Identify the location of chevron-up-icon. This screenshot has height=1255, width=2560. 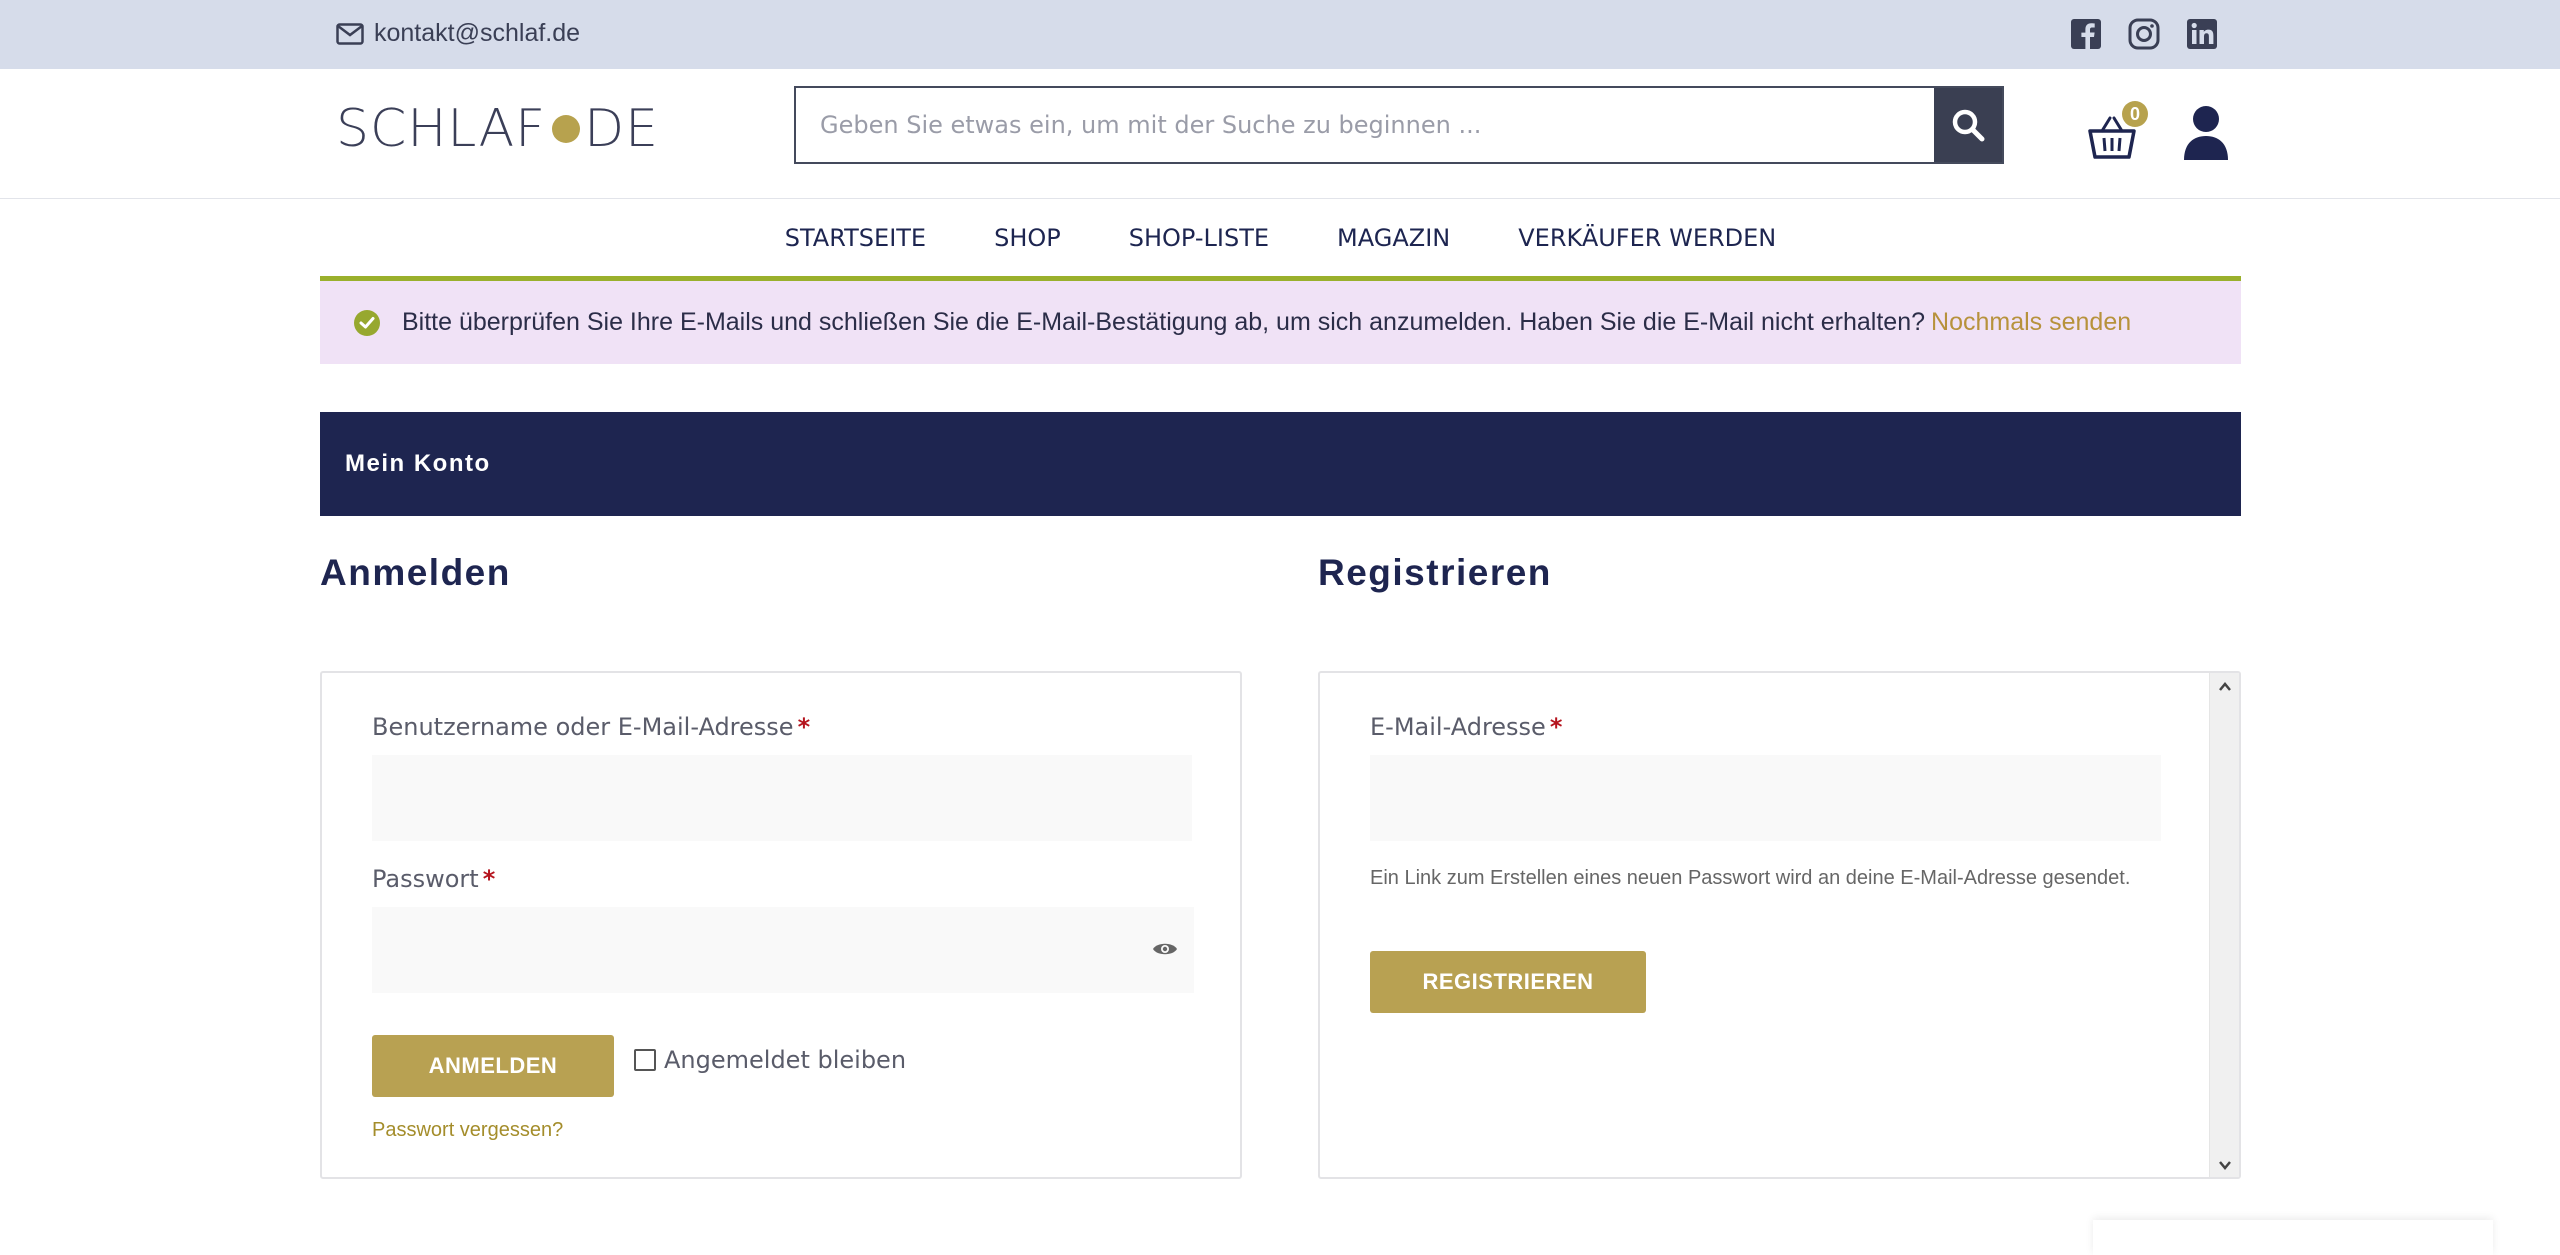
(2225, 687).